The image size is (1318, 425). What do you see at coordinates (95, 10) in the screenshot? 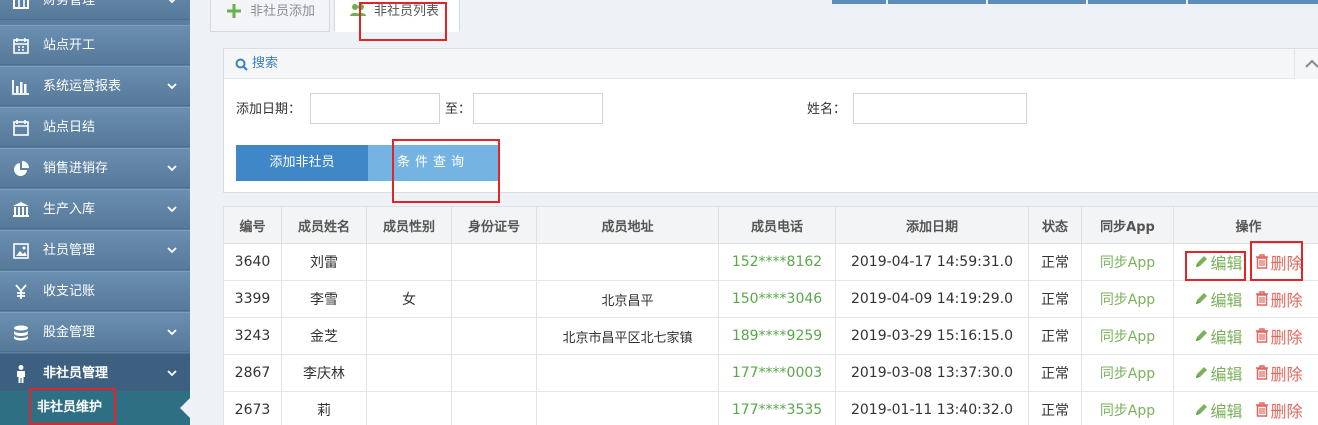
I see `sidebar-item-finance: 财务管理` at bounding box center [95, 10].